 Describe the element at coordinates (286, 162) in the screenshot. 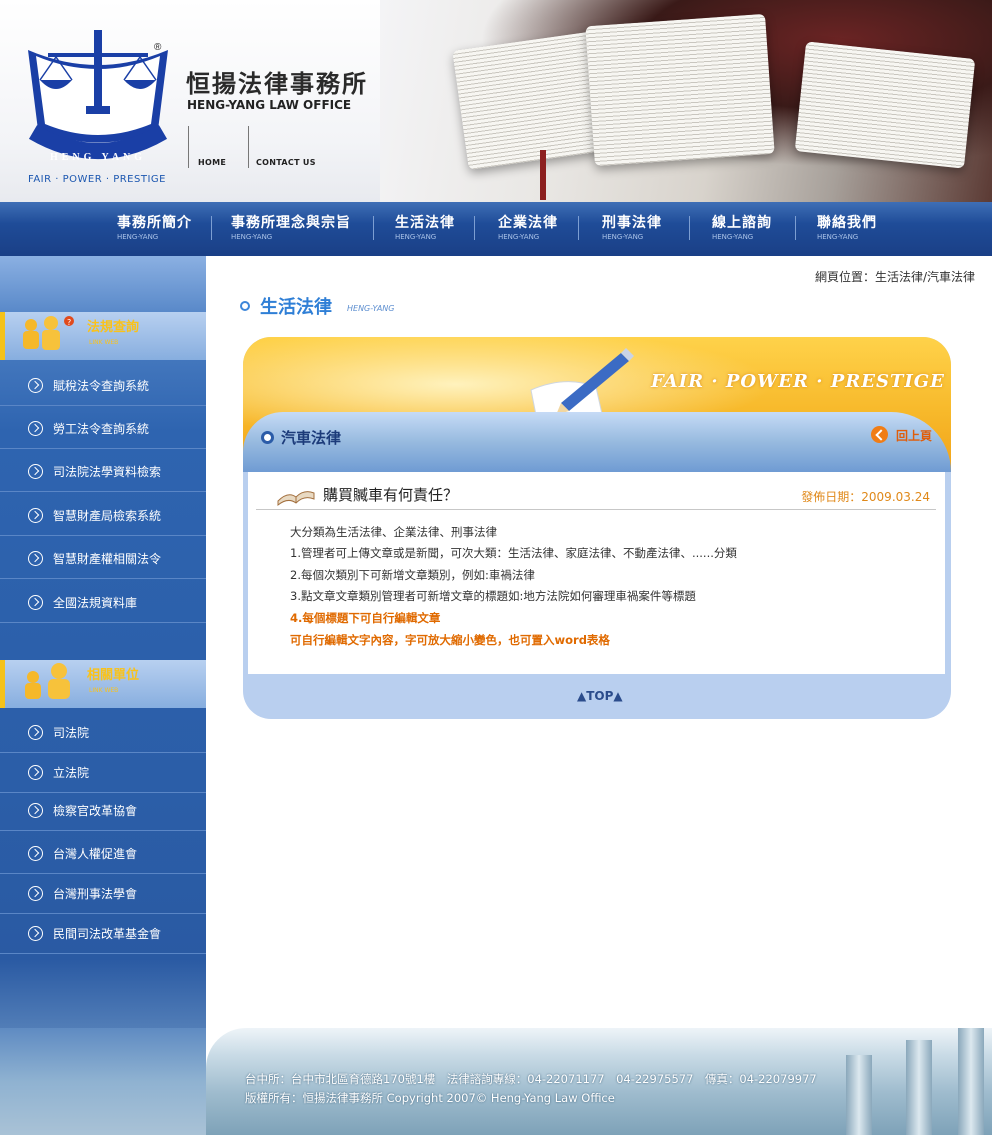

I see `contact-us-link: CONTACT US` at that location.